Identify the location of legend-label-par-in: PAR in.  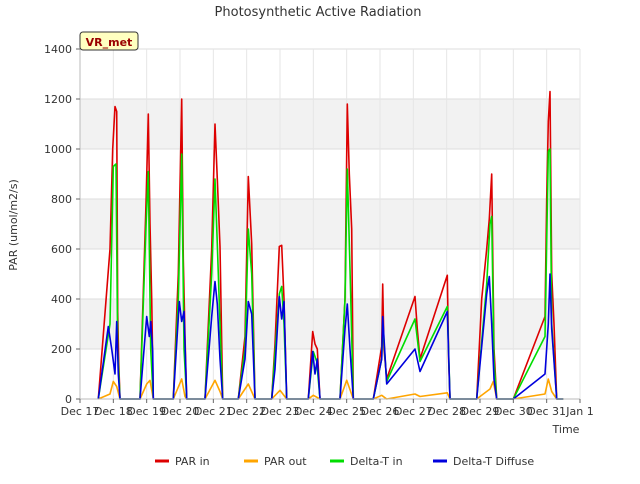
(192, 461).